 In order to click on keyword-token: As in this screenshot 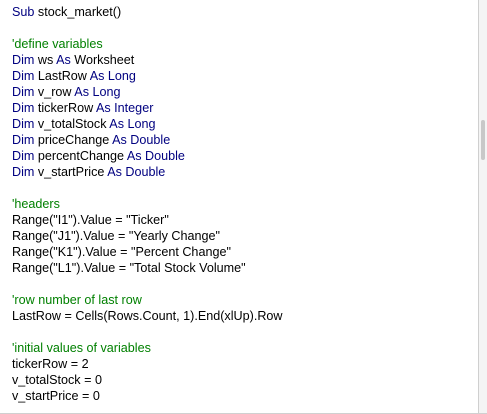, I will do `click(63, 60)`.